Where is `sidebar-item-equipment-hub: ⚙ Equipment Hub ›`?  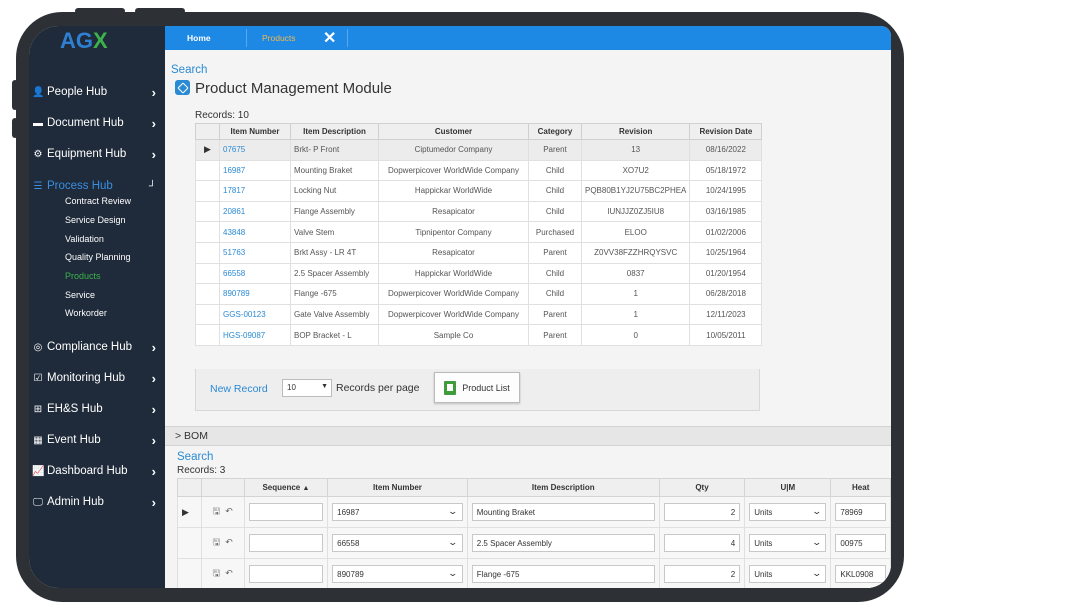
sidebar-item-equipment-hub: ⚙ Equipment Hub › is located at coordinates (97, 154).